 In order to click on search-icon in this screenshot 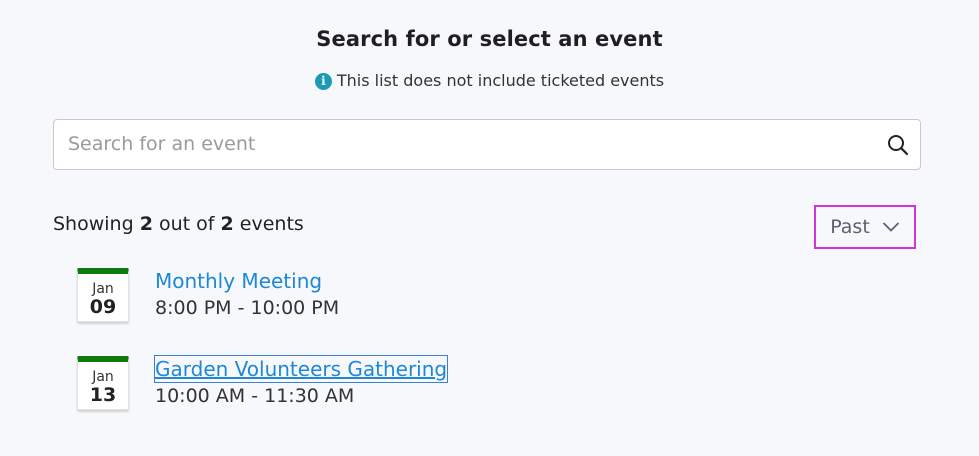, I will do `click(898, 145)`.